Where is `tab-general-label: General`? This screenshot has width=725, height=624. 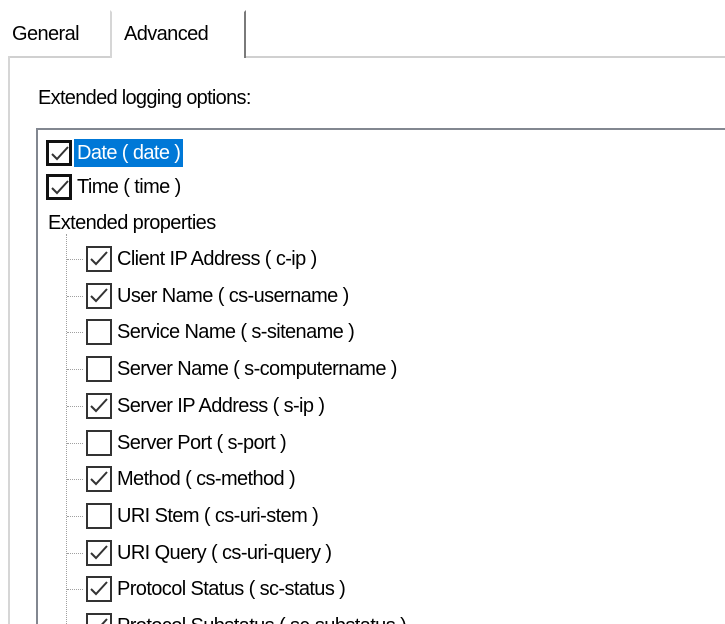 tab-general-label: General is located at coordinates (46, 34).